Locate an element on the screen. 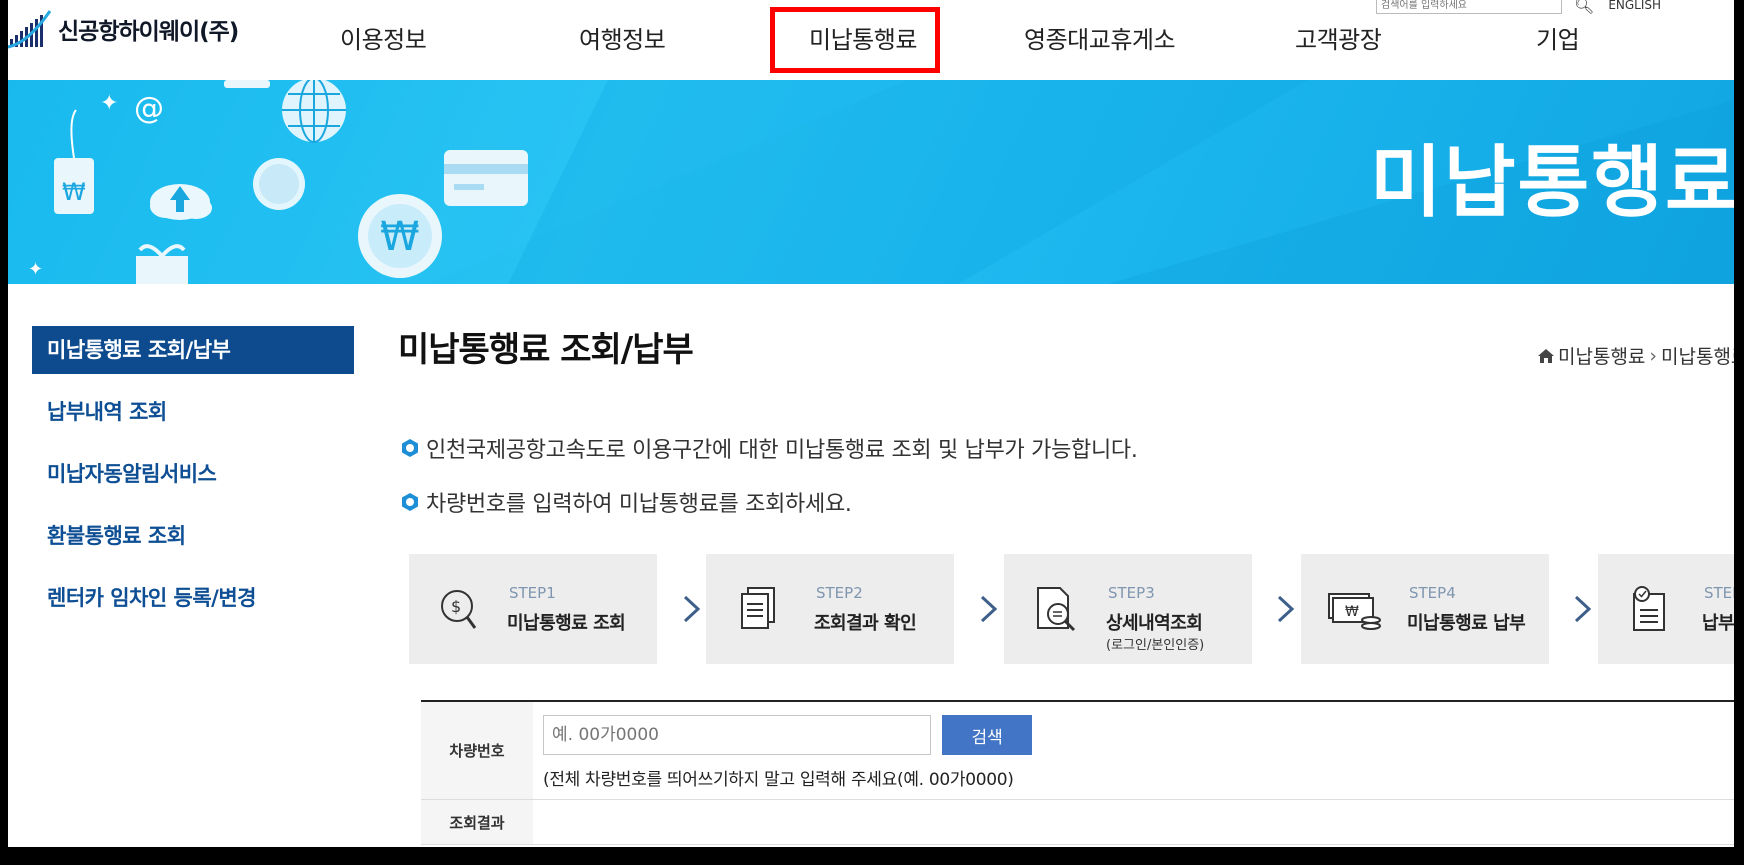 The image size is (1744, 865). nav-item-travel-info: 여행정보 is located at coordinates (622, 40).